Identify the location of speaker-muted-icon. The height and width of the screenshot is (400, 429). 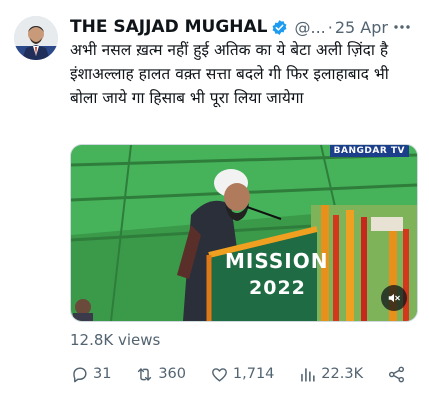
(394, 298).